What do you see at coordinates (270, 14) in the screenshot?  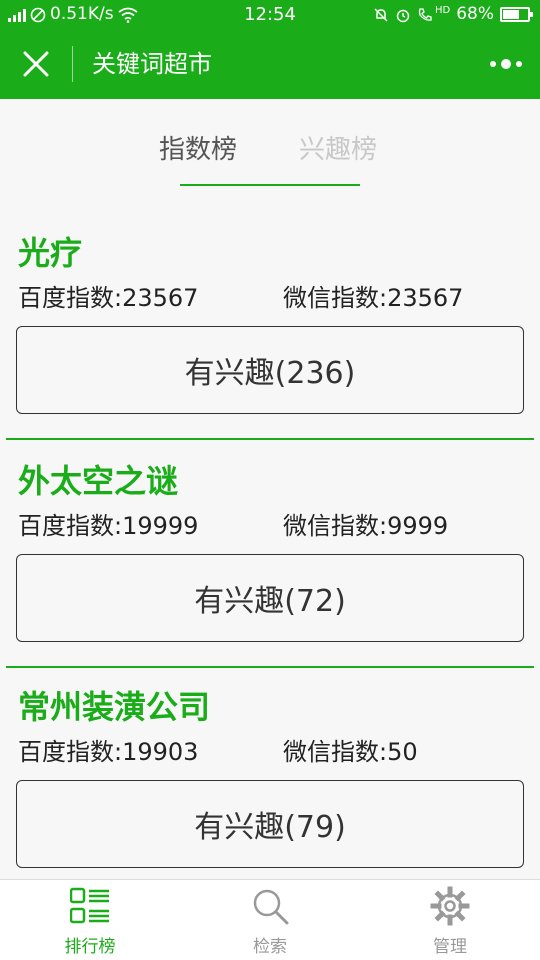 I see `status-bar: 0.51K/s 12:54 HD 68%` at bounding box center [270, 14].